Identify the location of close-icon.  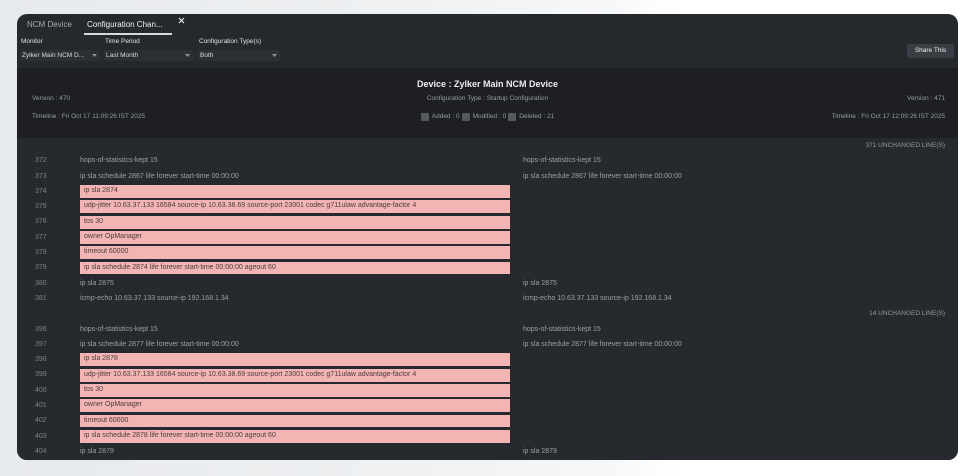
(181, 20).